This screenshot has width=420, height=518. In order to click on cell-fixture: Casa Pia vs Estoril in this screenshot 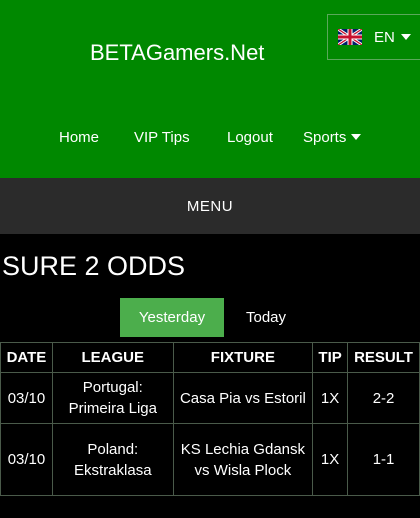, I will do `click(243, 398)`.